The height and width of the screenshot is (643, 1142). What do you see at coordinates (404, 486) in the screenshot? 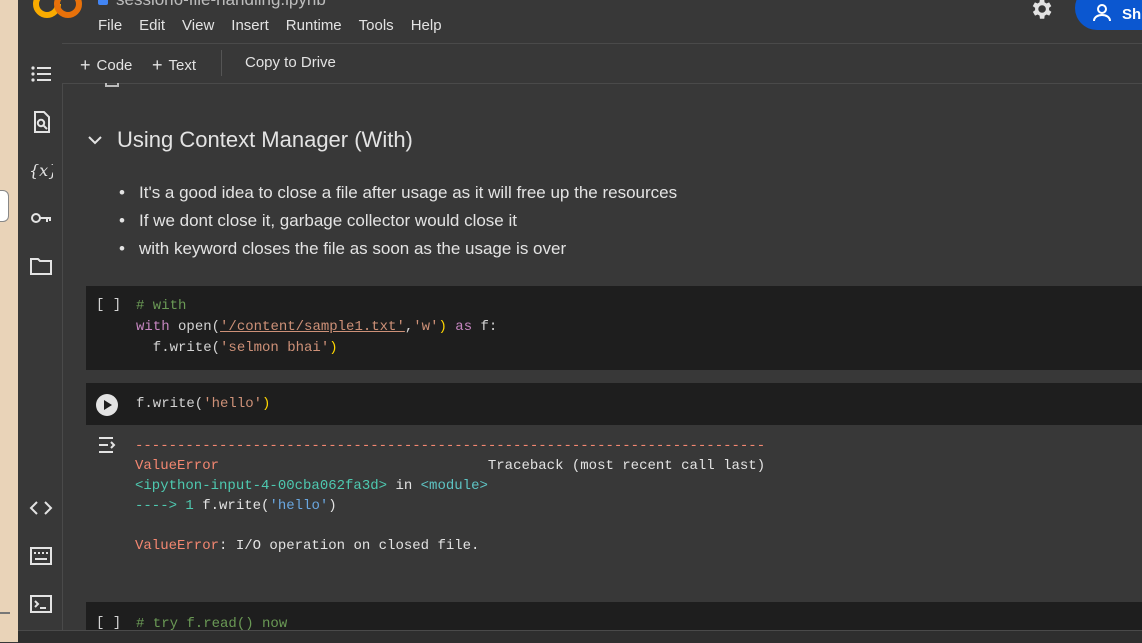
I see `in-word: in` at bounding box center [404, 486].